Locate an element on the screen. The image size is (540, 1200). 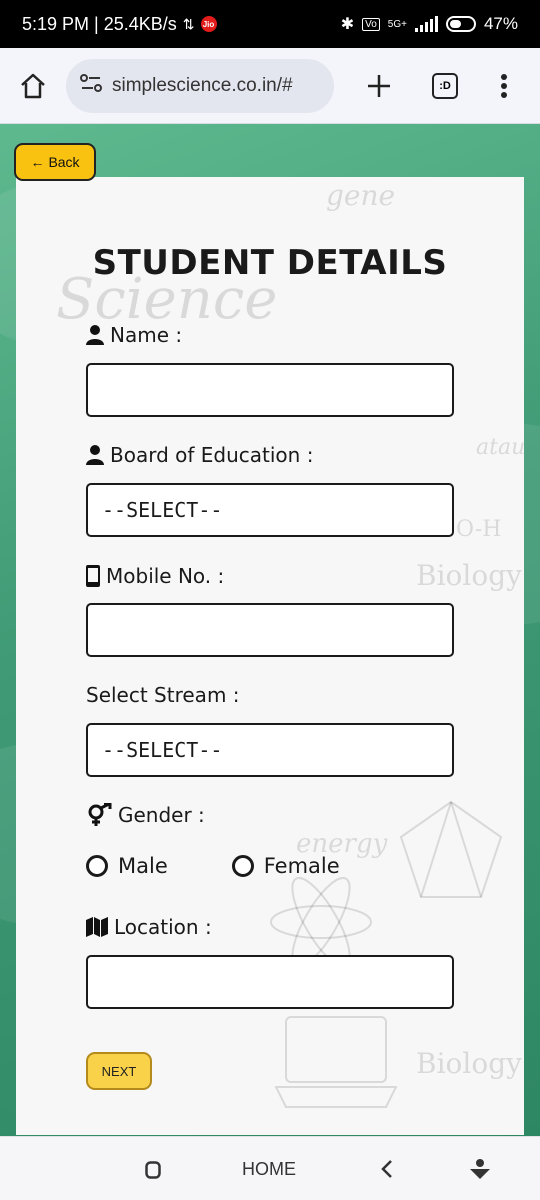
next-button: NEXT is located at coordinates (119, 1071).